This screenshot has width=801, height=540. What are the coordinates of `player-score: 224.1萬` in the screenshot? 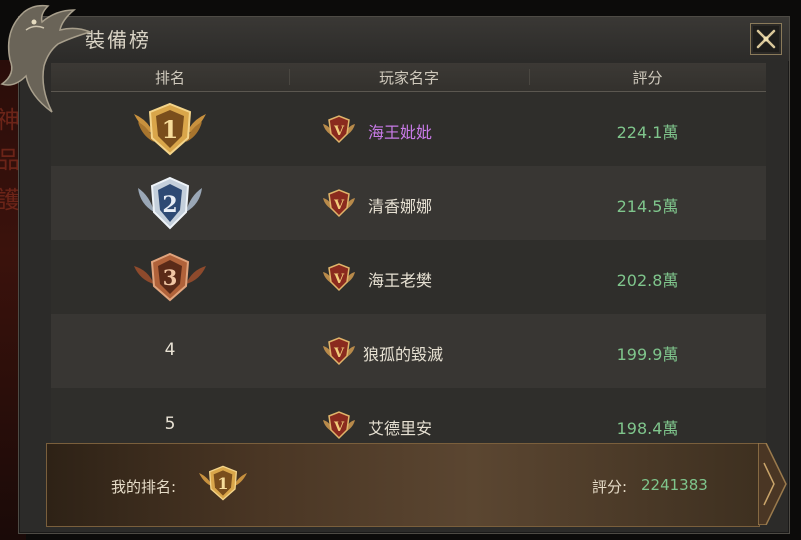 It's located at (647, 132).